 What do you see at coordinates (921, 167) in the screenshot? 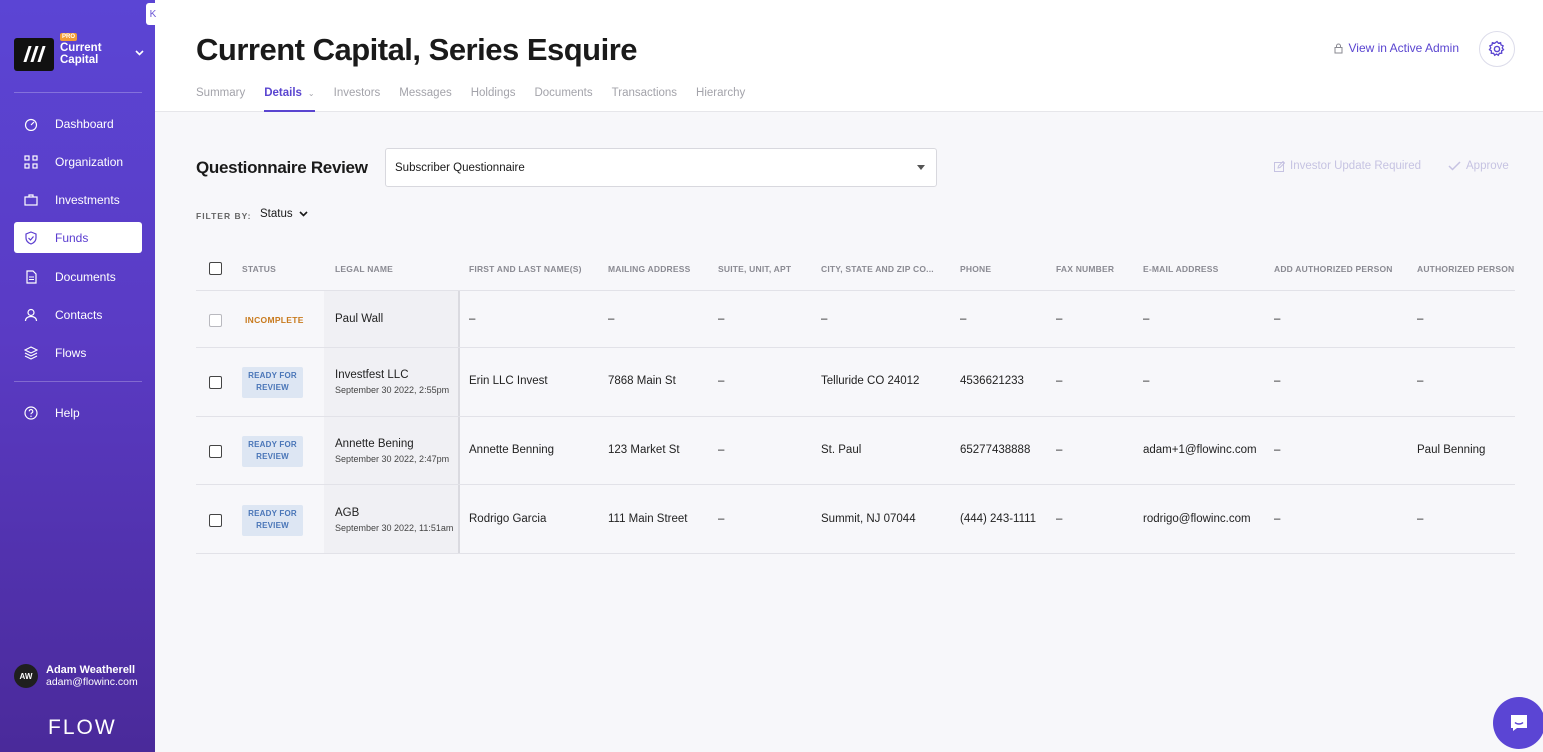
I see `caret-down-icon` at bounding box center [921, 167].